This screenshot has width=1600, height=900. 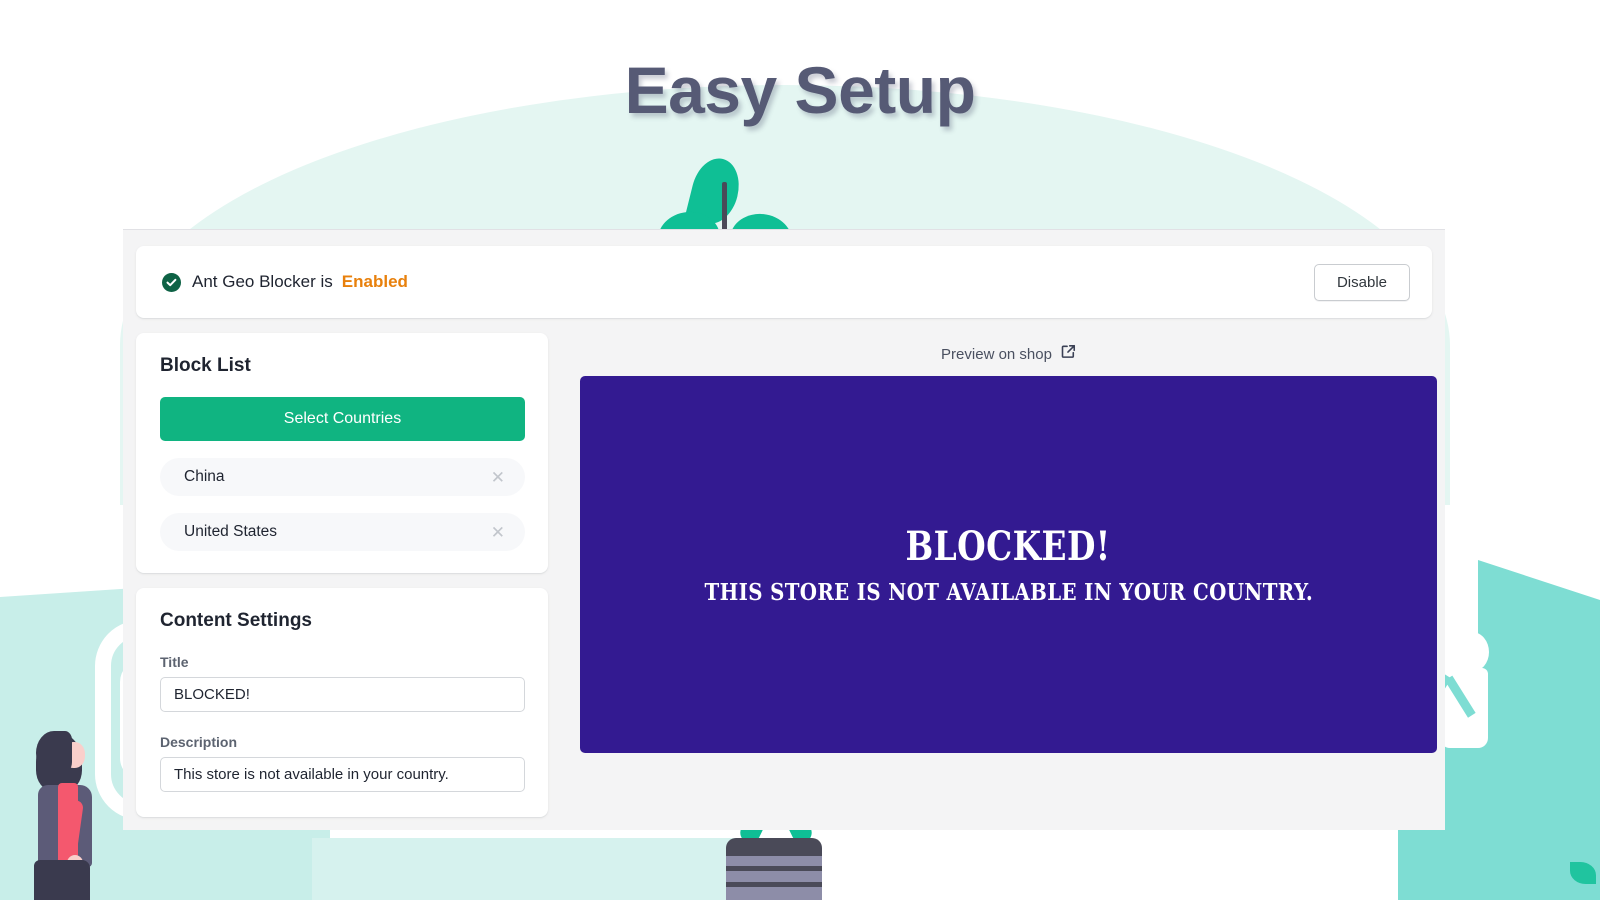 I want to click on status-banner: Ant Geo Blocker is Enabled Disable, so click(x=784, y=282).